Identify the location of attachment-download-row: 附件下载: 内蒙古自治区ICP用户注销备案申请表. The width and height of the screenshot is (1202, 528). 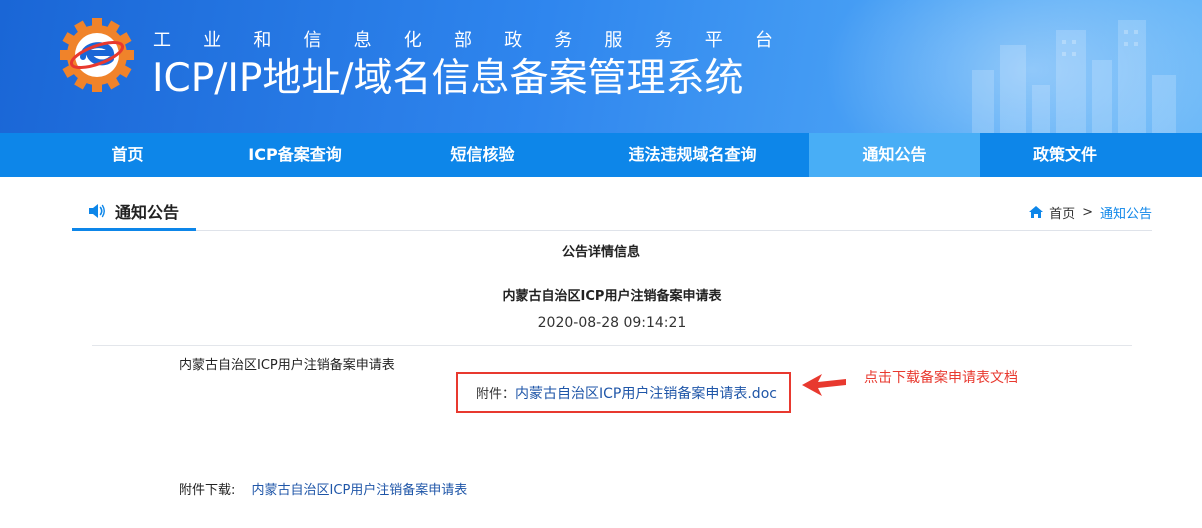
(323, 488).